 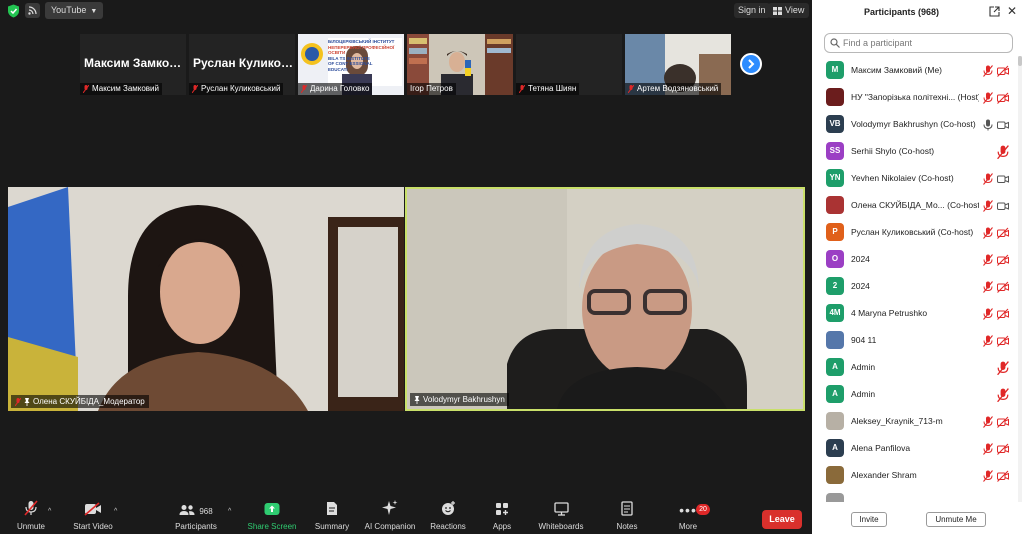 What do you see at coordinates (335, 89) in the screenshot?
I see `thumbnail-label: Дарина Головко` at bounding box center [335, 89].